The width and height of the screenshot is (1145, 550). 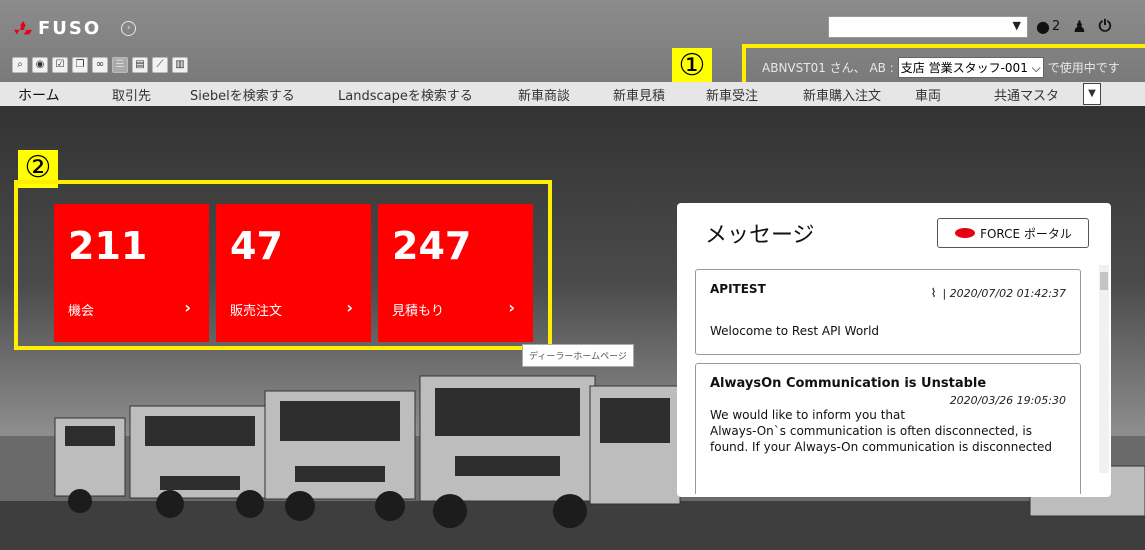 I want to click on kpi-count: 47, so click(x=256, y=246).